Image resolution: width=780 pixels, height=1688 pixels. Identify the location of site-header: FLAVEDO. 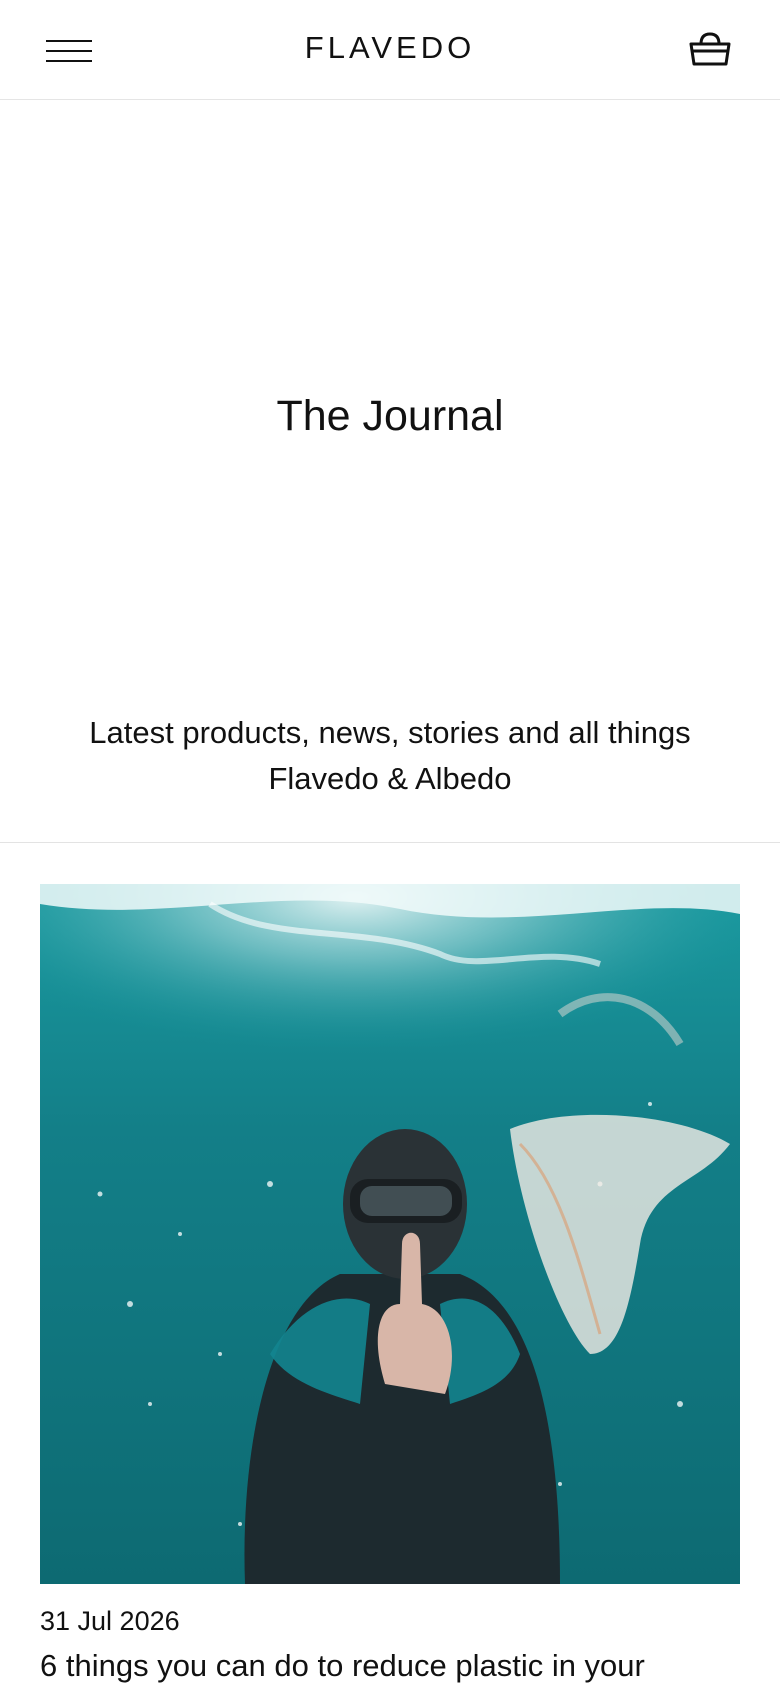
(390, 50).